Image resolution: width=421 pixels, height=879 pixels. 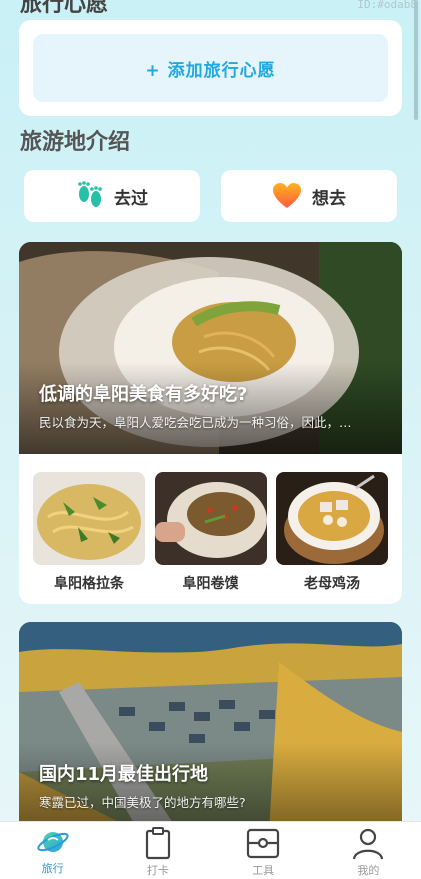 What do you see at coordinates (112, 196) in the screenshot?
I see `visited-button: 去过` at bounding box center [112, 196].